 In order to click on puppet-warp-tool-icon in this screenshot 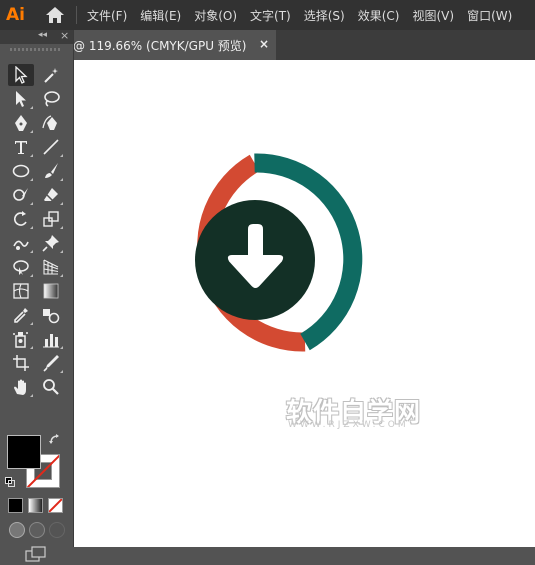, I will do `click(21, 243)`.